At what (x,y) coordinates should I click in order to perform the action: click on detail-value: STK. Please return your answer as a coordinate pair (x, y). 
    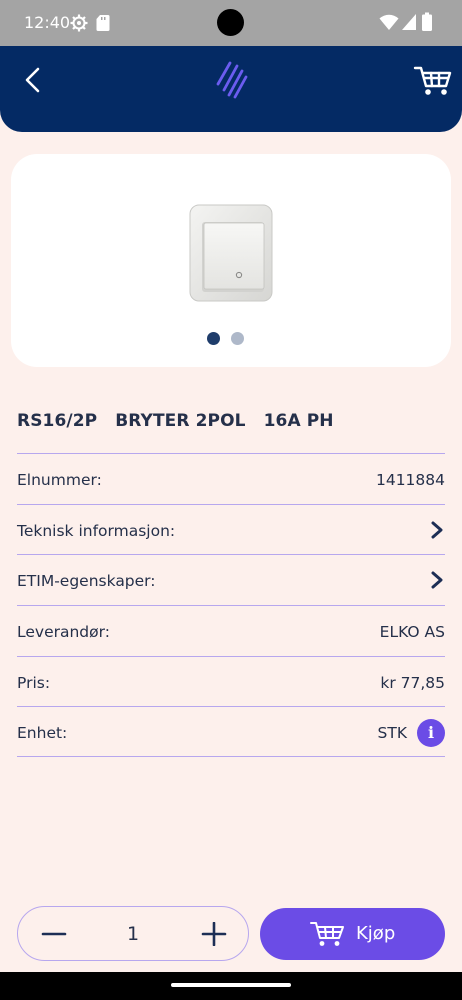
    Looking at the image, I should click on (392, 733).